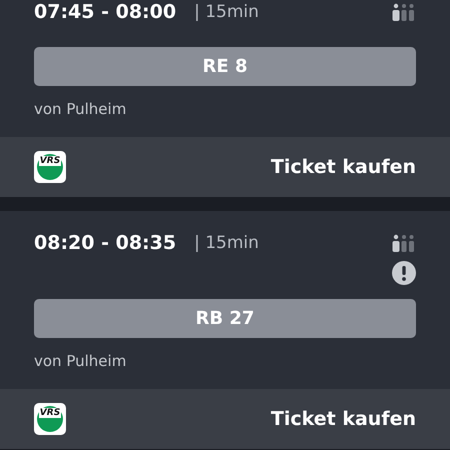 The width and height of the screenshot is (450, 450). Describe the element at coordinates (225, 318) in the screenshot. I see `line-label: RB 27` at that location.